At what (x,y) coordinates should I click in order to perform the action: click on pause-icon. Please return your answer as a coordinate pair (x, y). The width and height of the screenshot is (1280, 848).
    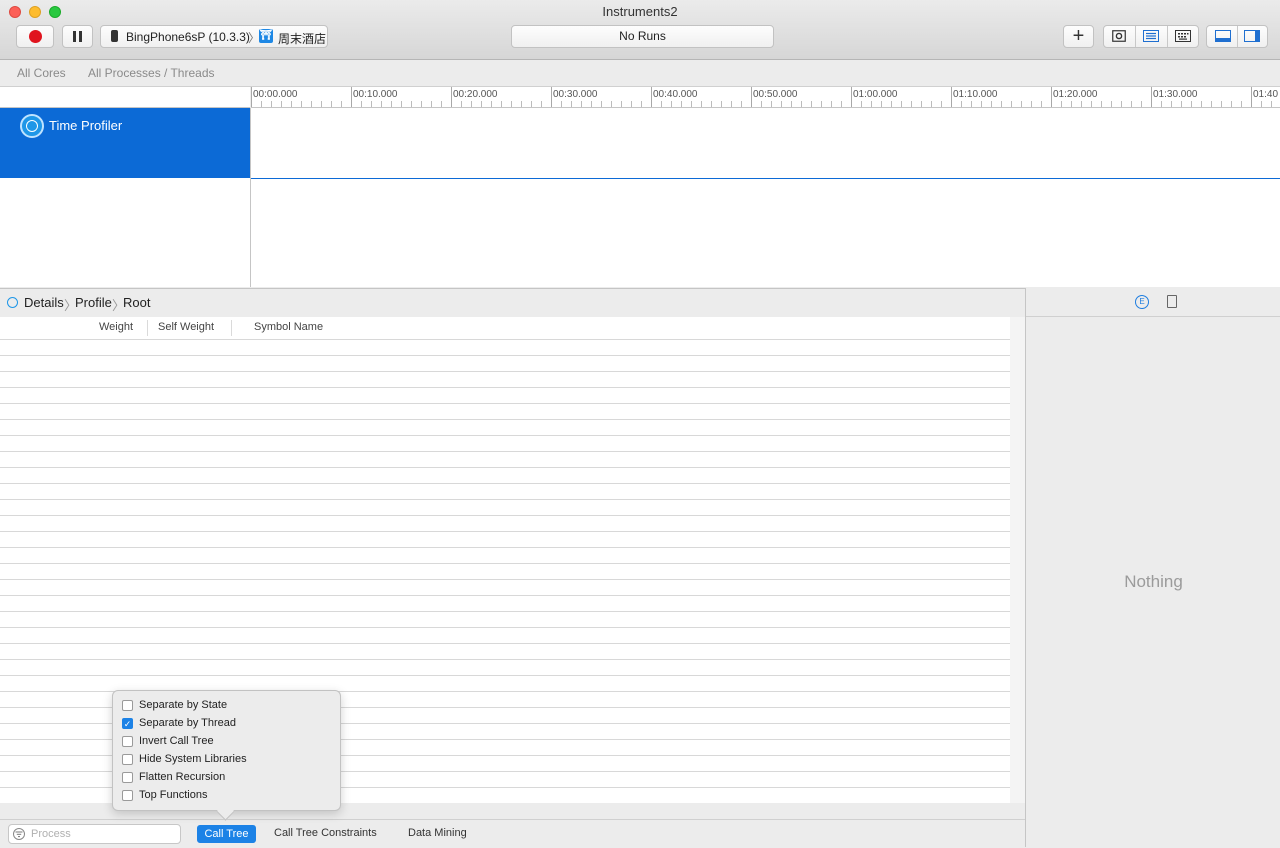
    Looking at the image, I should click on (77, 36).